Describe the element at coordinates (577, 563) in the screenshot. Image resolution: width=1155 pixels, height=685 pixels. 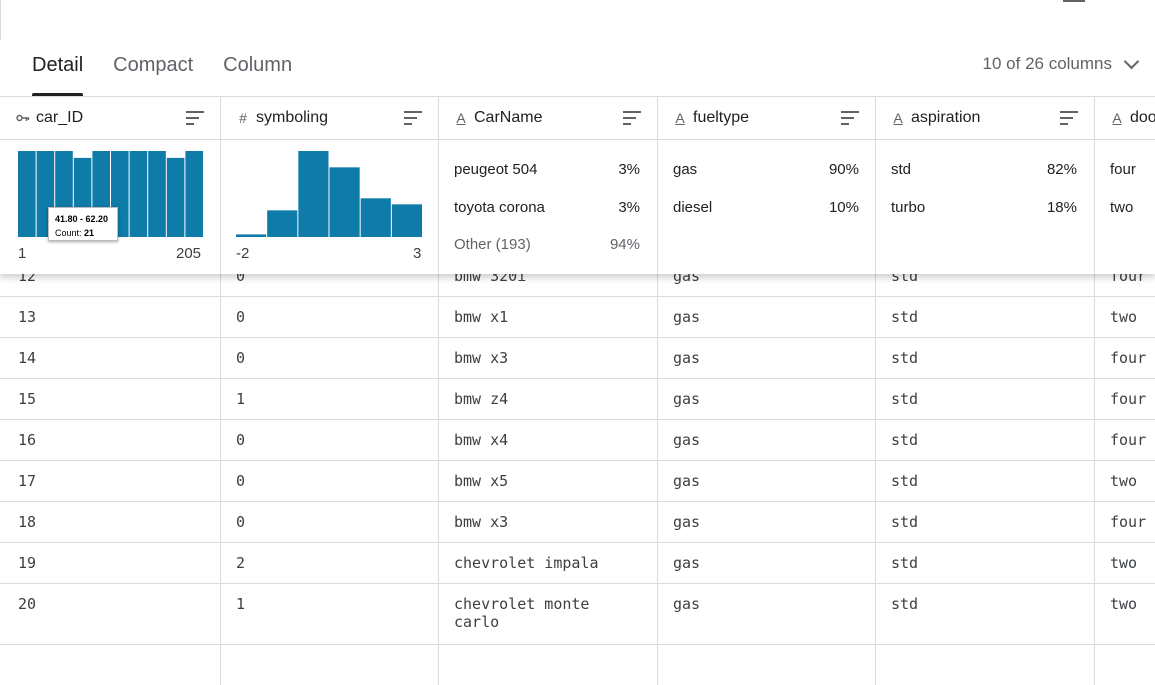
I see `table-row: 19 2 chevrolet impala gas std two` at that location.